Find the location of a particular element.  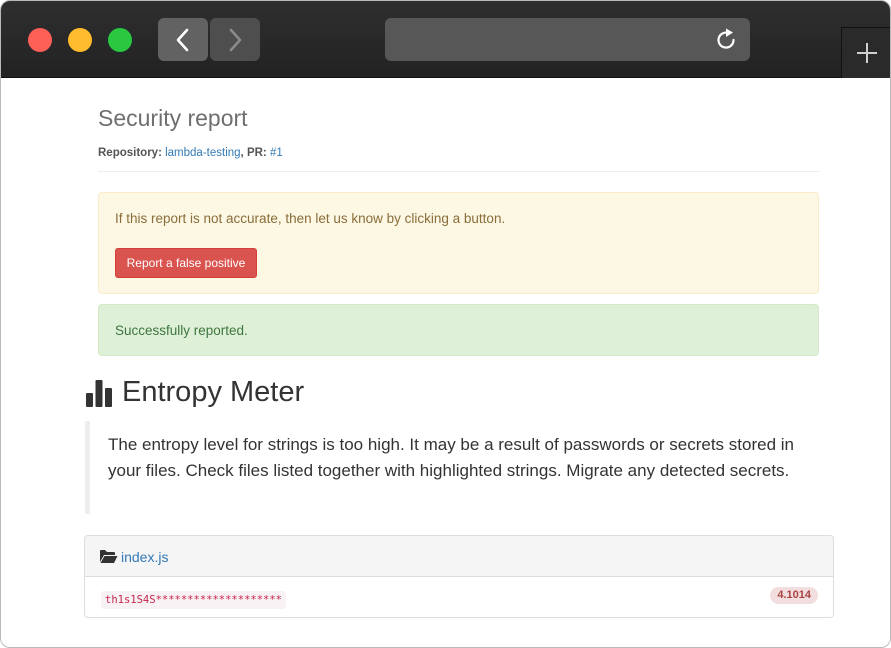

success-message: Successfully reported. is located at coordinates (181, 330).